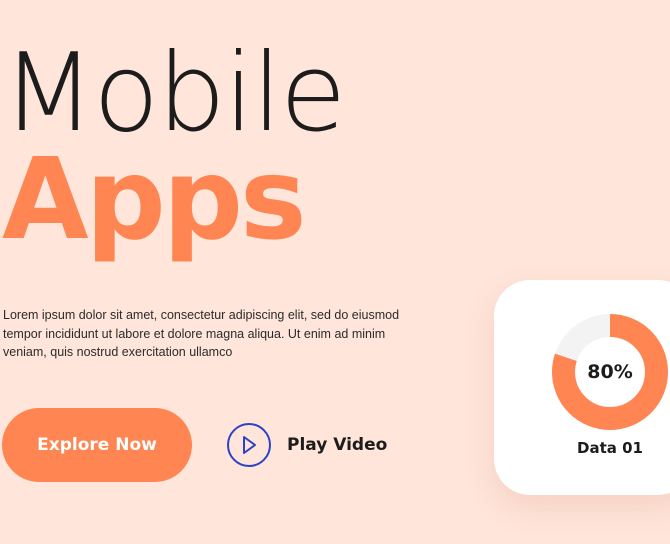 Image resolution: width=670 pixels, height=544 pixels. I want to click on data-card-label: Data 01, so click(610, 448).